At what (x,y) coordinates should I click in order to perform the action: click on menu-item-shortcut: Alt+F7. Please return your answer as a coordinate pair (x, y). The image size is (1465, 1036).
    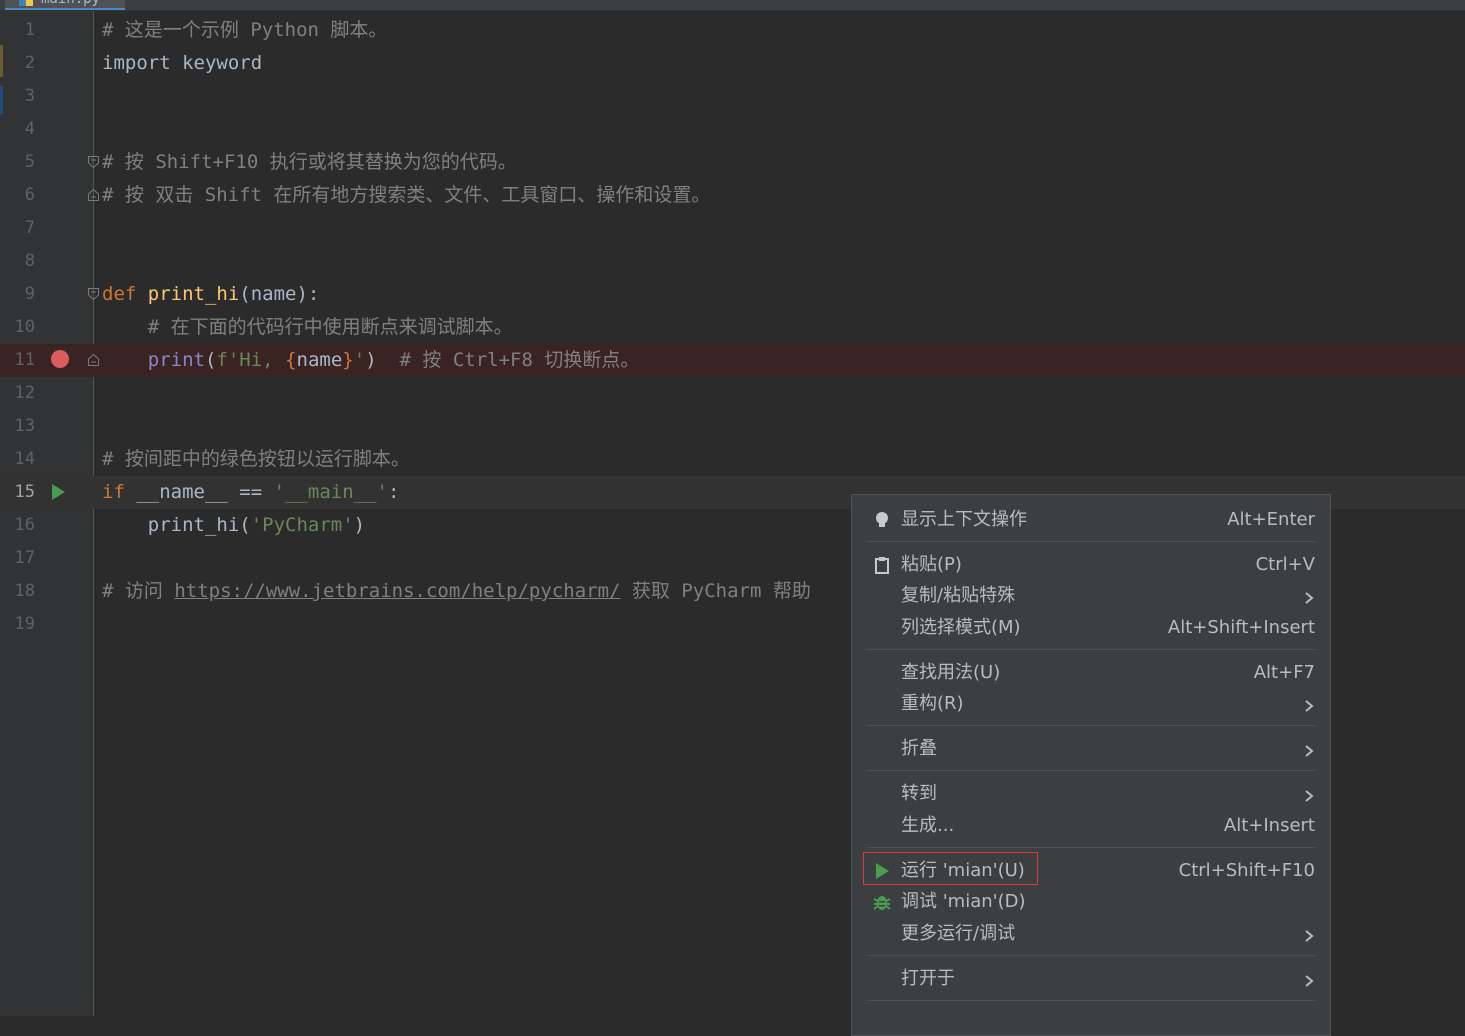
    Looking at the image, I should click on (1284, 672).